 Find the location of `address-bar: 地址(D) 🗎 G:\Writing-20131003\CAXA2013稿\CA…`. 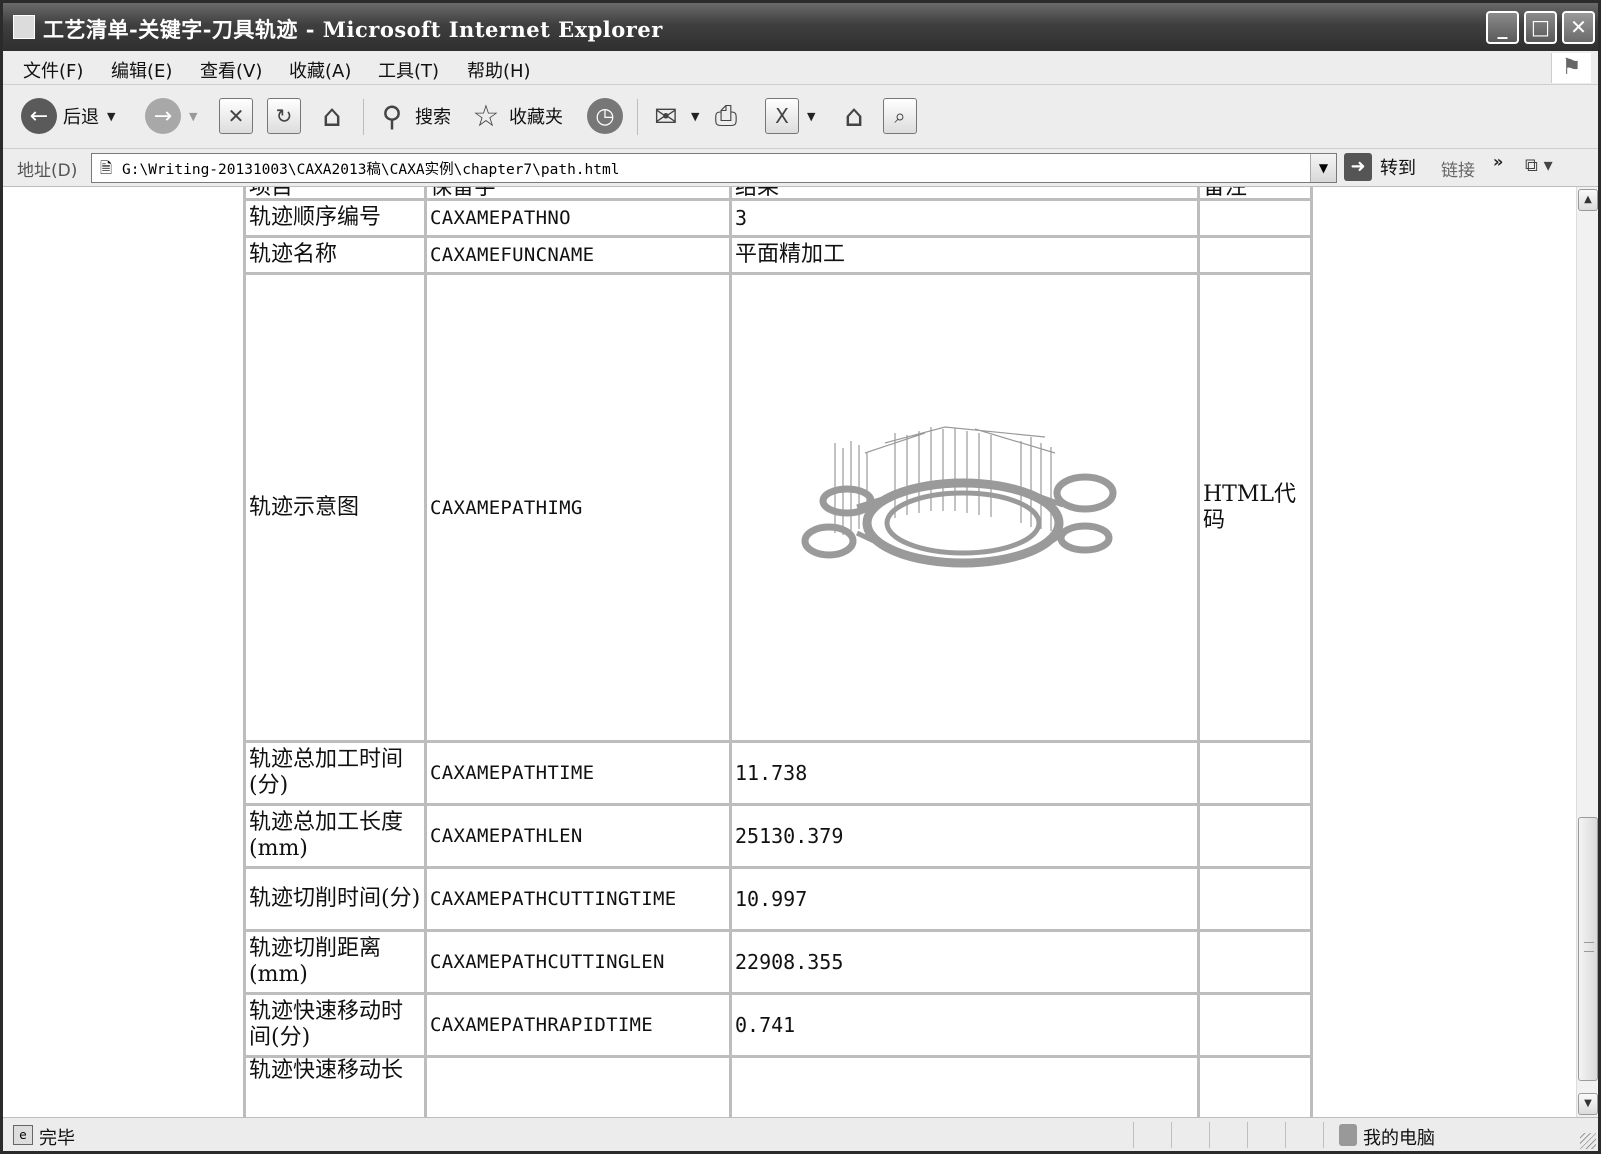

address-bar: 地址(D) 🗎 G:\Writing-20131003\CAXA2013稿\CA… is located at coordinates (800, 168).